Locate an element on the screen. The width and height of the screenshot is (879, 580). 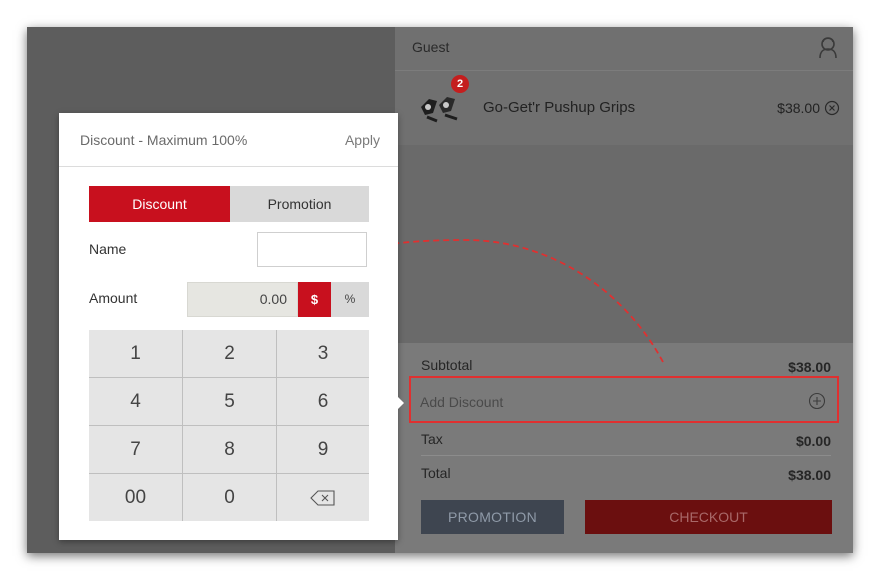
tab-promotion: Promotion is located at coordinates (299, 204).